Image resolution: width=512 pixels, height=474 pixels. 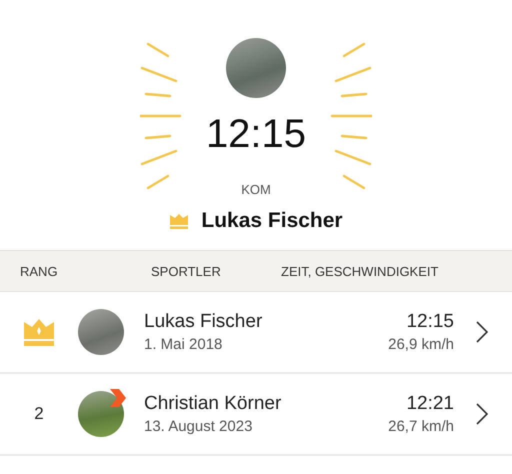 What do you see at coordinates (213, 404) in the screenshot?
I see `athlete-name: Christian Körner` at bounding box center [213, 404].